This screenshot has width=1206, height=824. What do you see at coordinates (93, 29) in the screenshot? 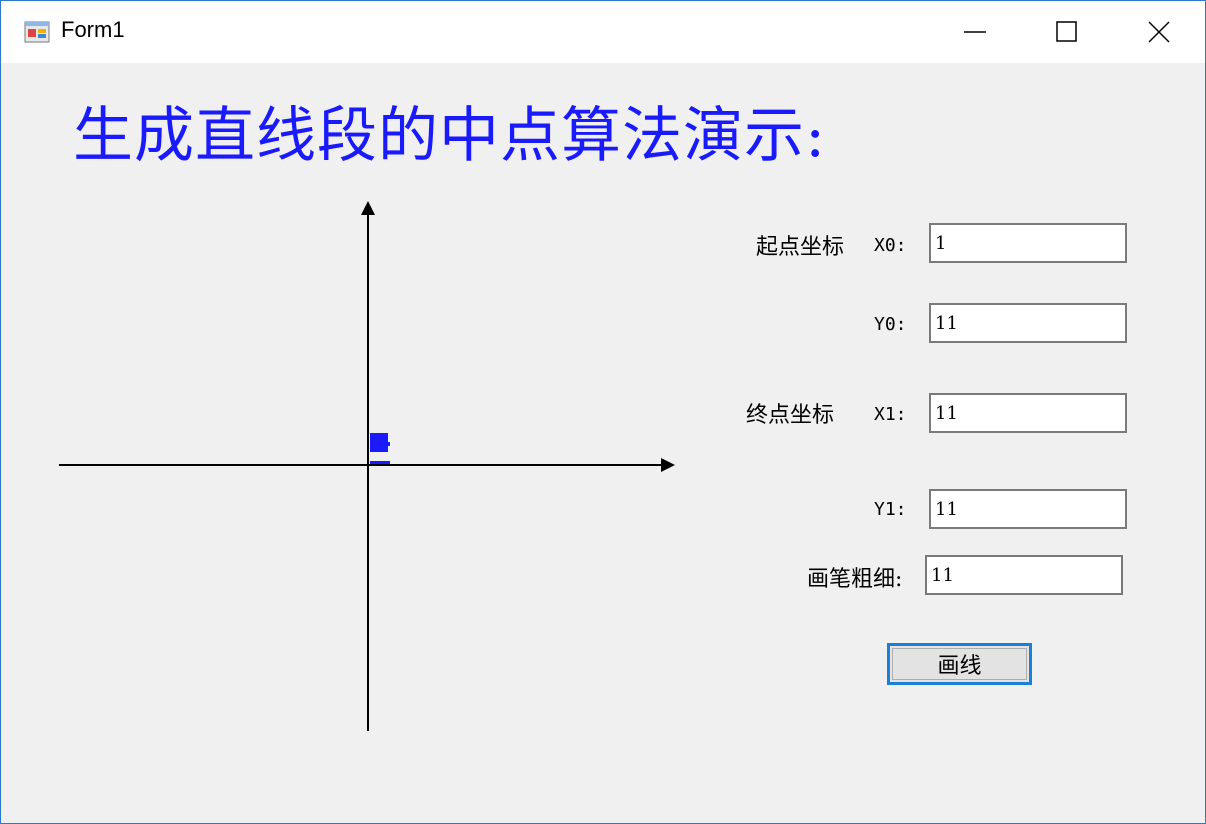
I see `window-title: Form1` at bounding box center [93, 29].